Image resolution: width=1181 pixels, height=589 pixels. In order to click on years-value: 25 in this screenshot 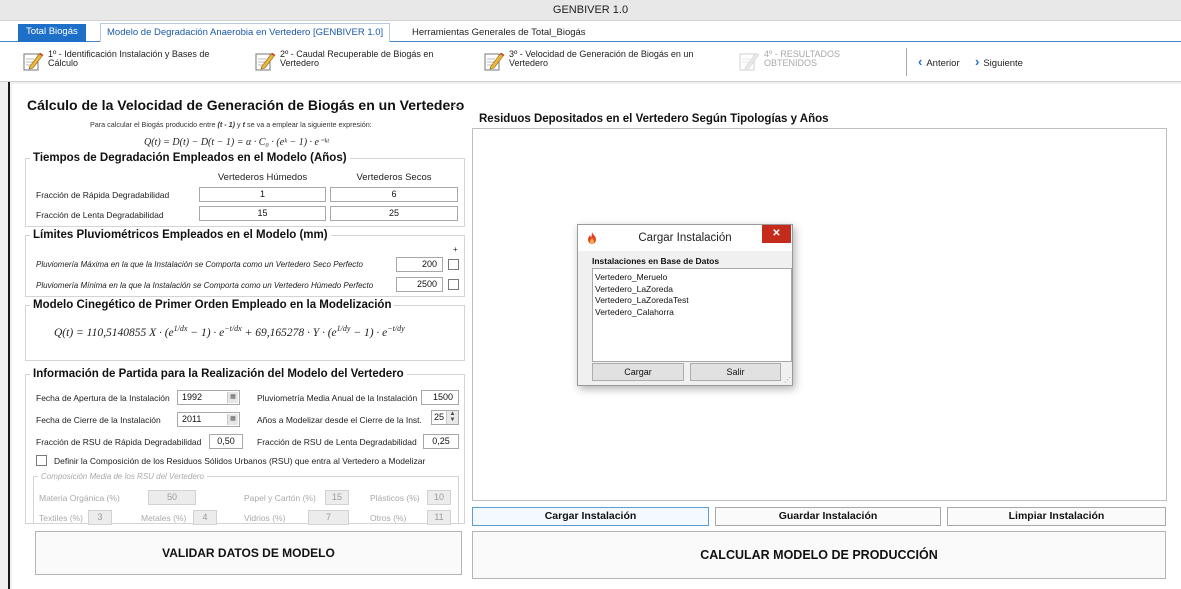, I will do `click(438, 417)`.